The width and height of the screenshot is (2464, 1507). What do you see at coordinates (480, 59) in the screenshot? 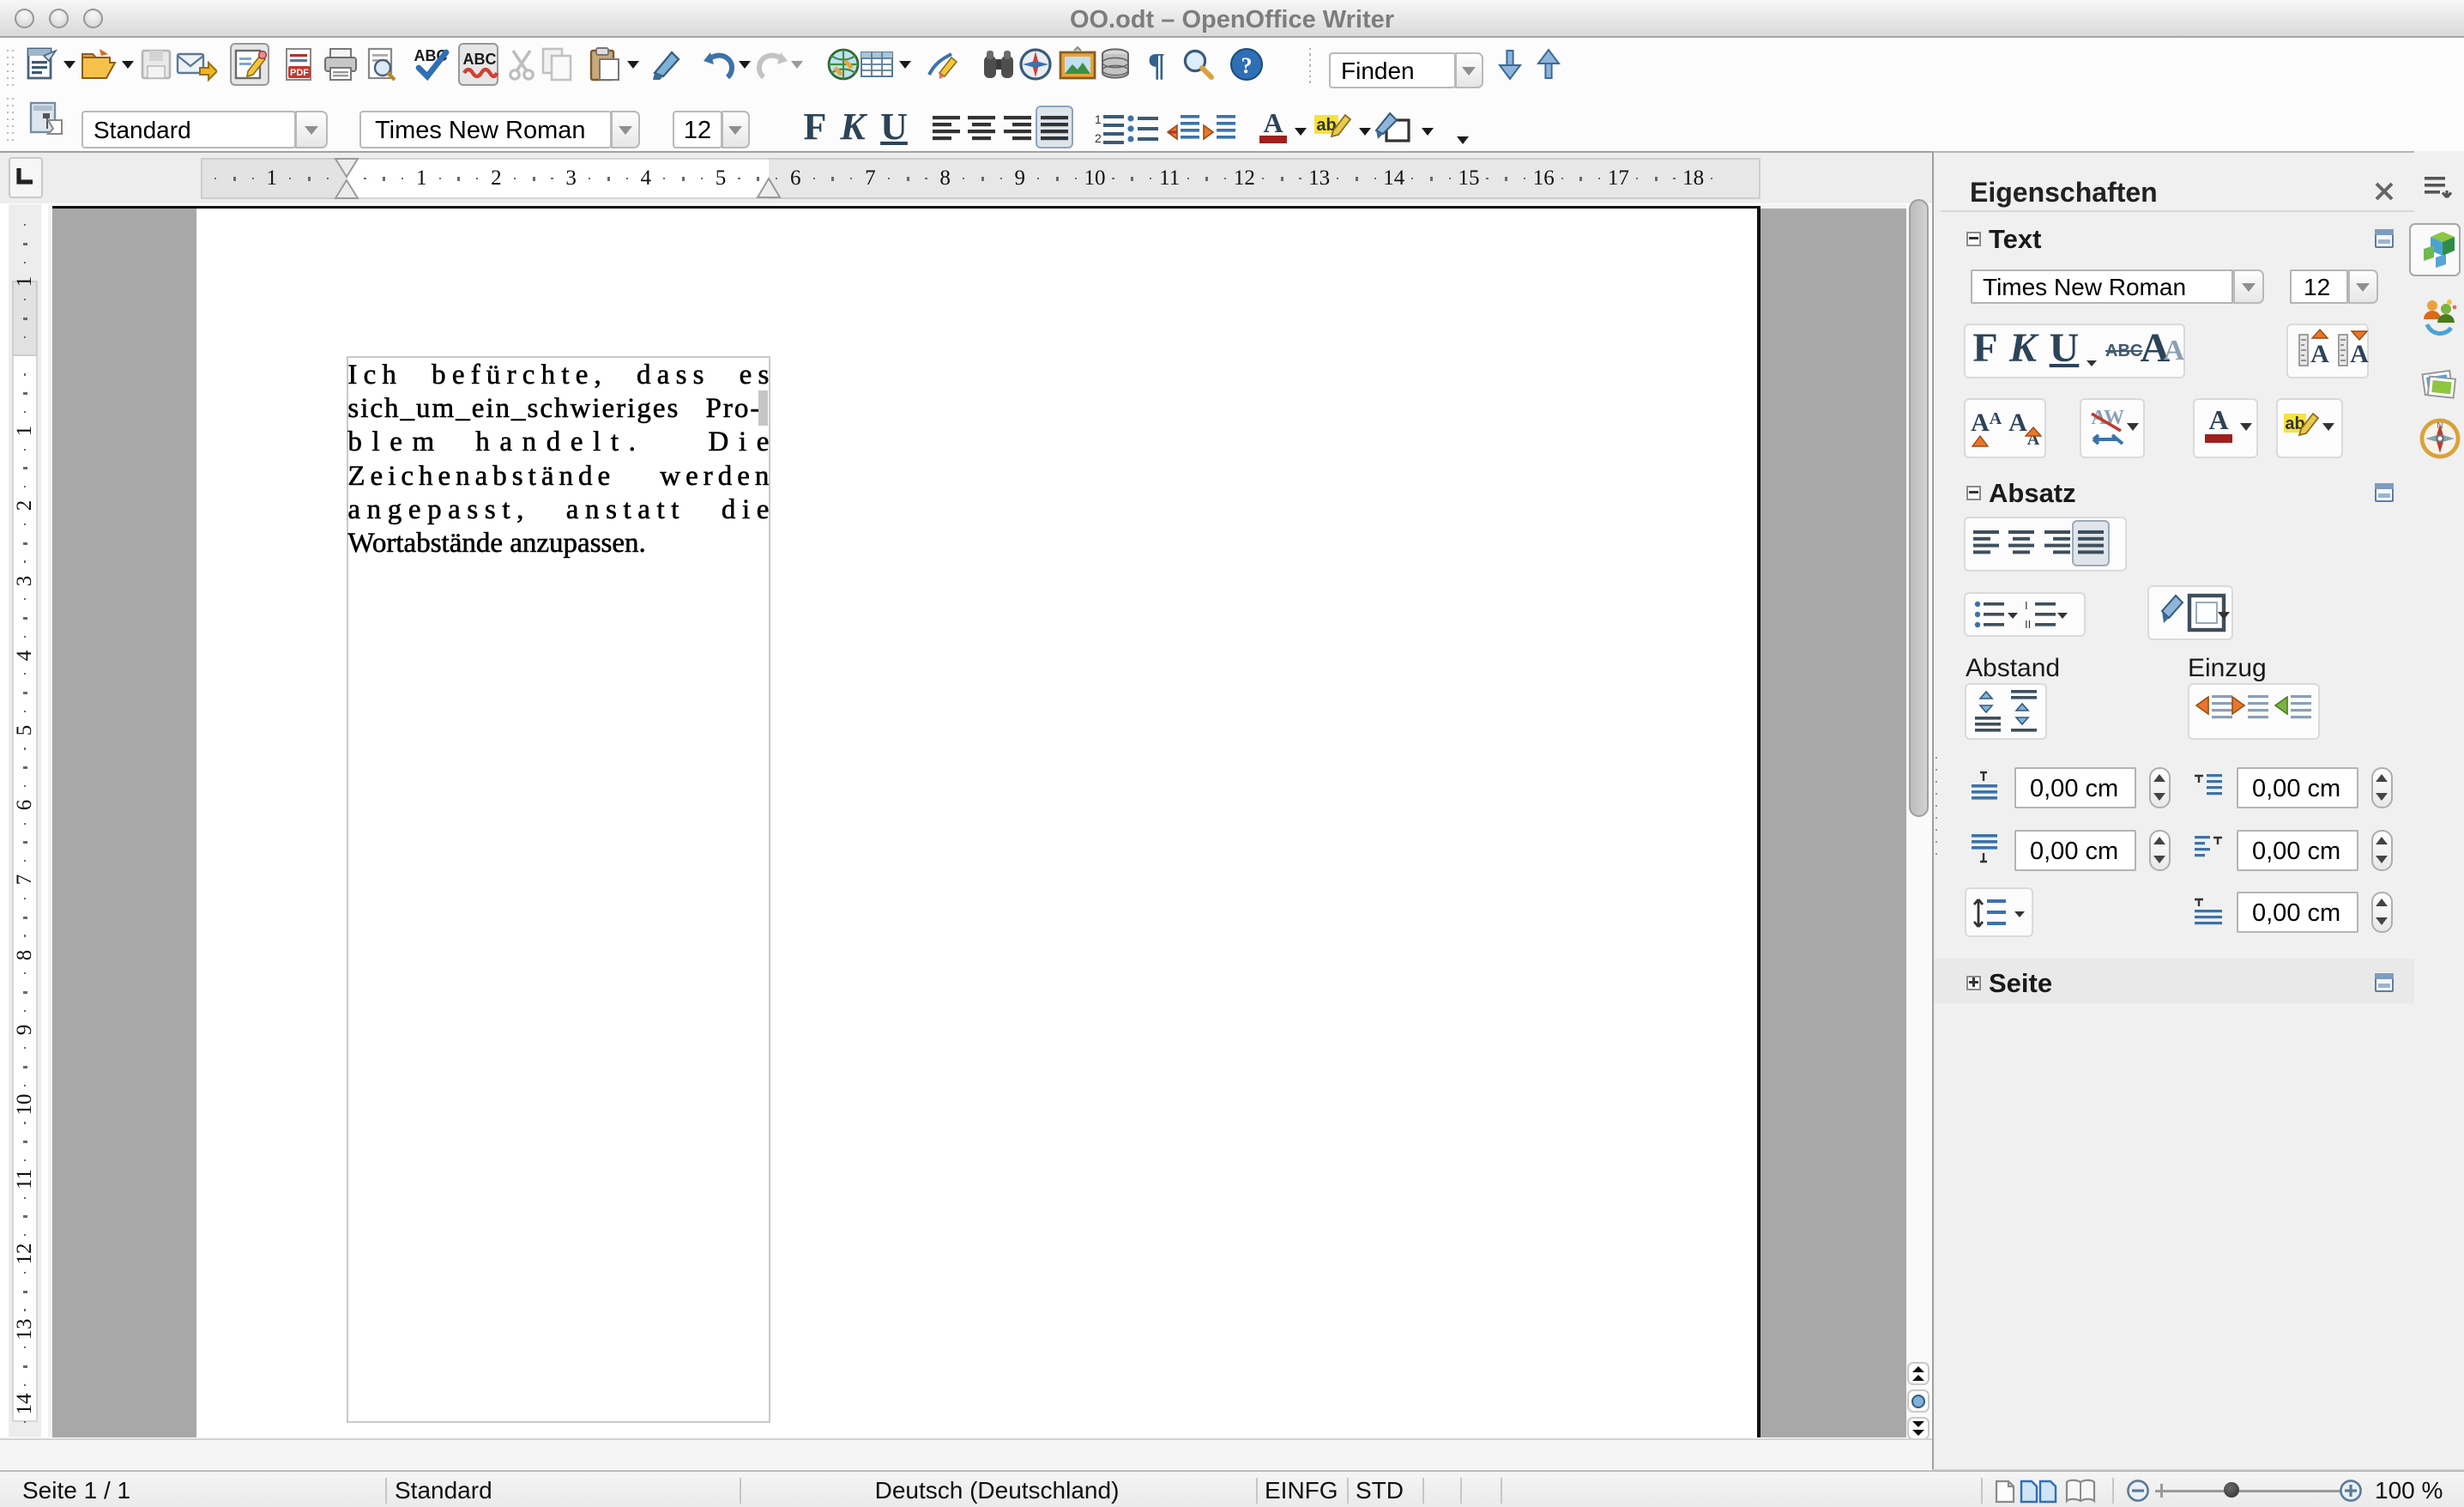
I see `svg-text: ABC` at bounding box center [480, 59].